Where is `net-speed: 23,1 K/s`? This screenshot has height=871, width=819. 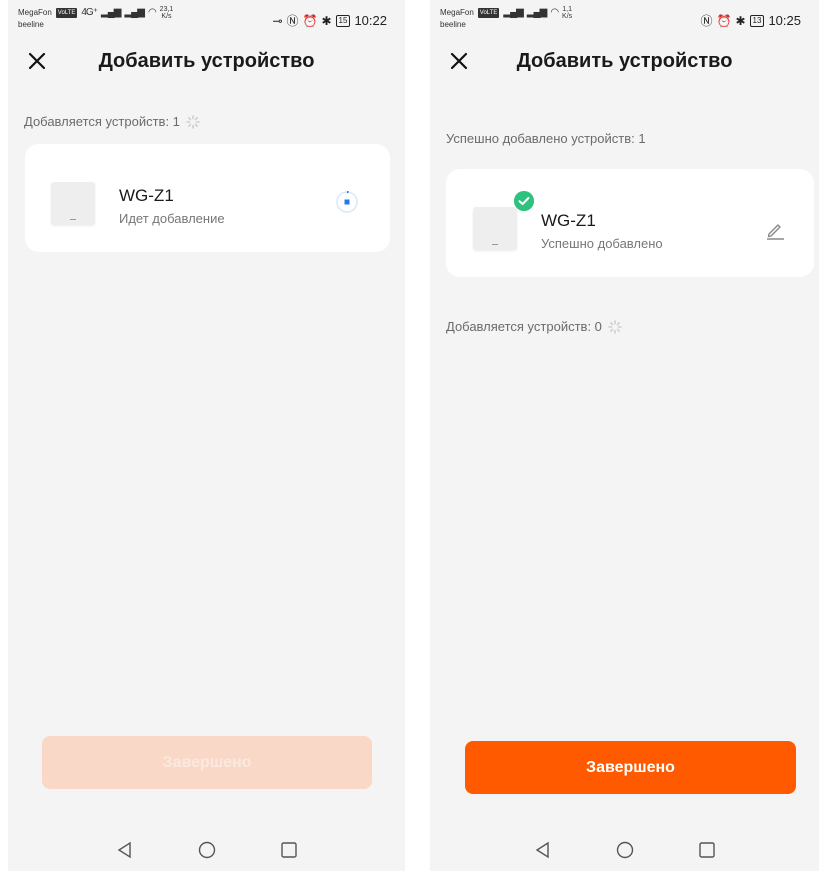
net-speed: 23,1 K/s is located at coordinates (166, 13).